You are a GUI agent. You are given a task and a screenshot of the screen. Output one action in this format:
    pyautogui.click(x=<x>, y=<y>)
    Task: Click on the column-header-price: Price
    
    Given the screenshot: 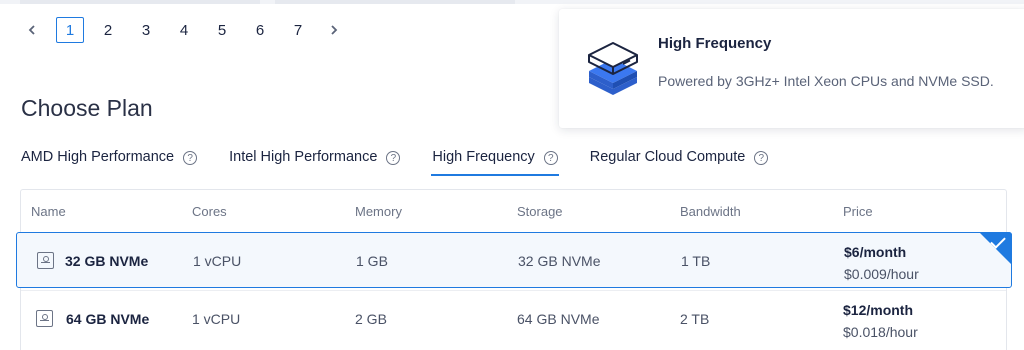 What is the action you would take?
    pyautogui.click(x=858, y=211)
    